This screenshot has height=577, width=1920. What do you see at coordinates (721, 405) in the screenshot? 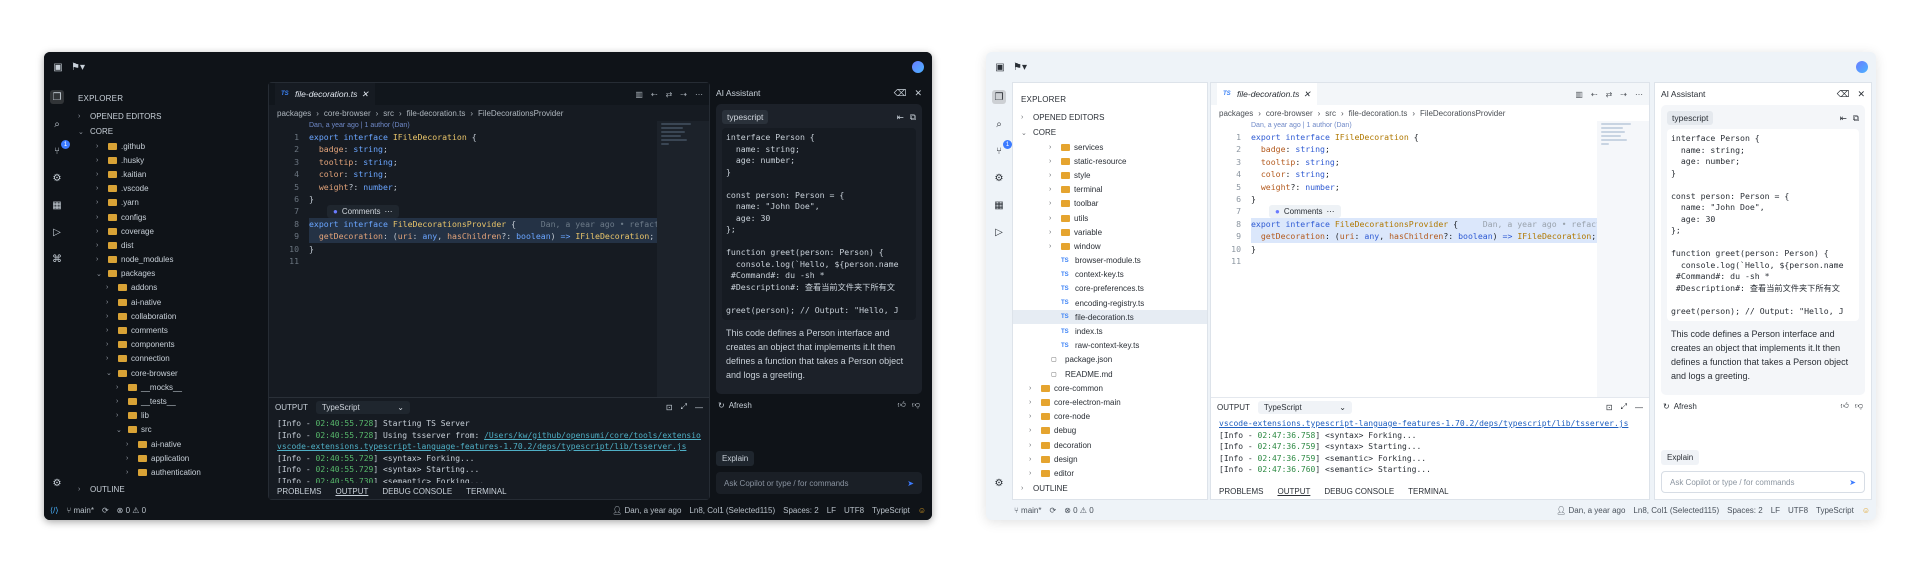
I see `refresh-icon: ↻` at bounding box center [721, 405].